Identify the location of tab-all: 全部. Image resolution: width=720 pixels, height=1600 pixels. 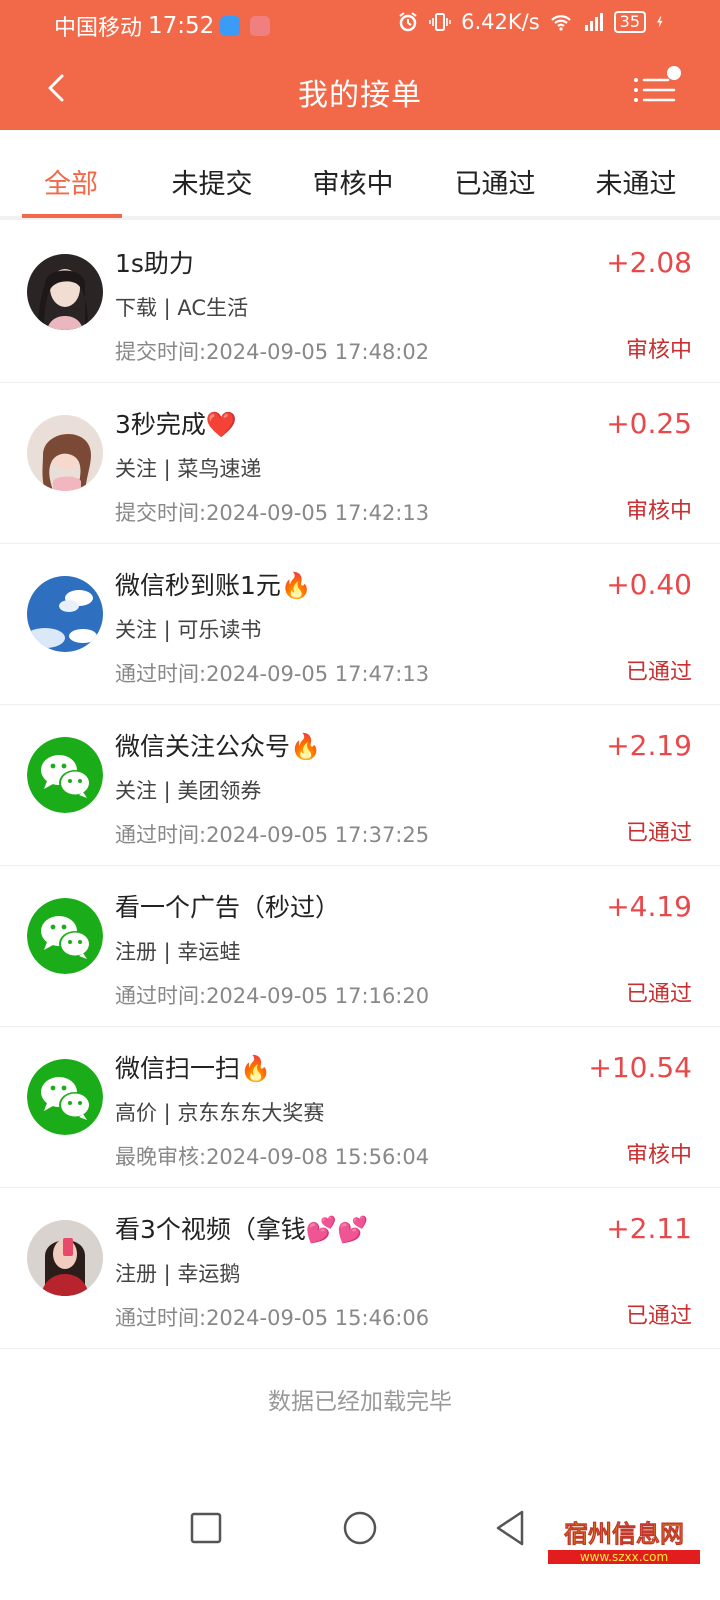
(71, 181).